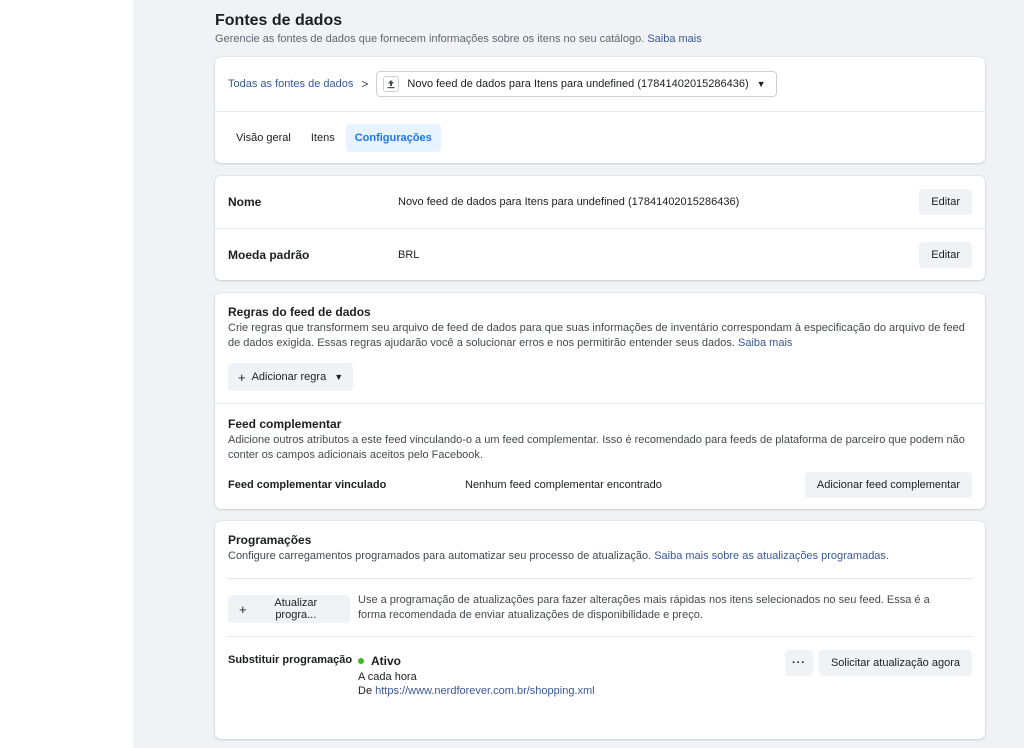 Image resolution: width=1024 pixels, height=748 pixels. Describe the element at coordinates (279, 20) in the screenshot. I see `page-title: Fontes de dados` at that location.